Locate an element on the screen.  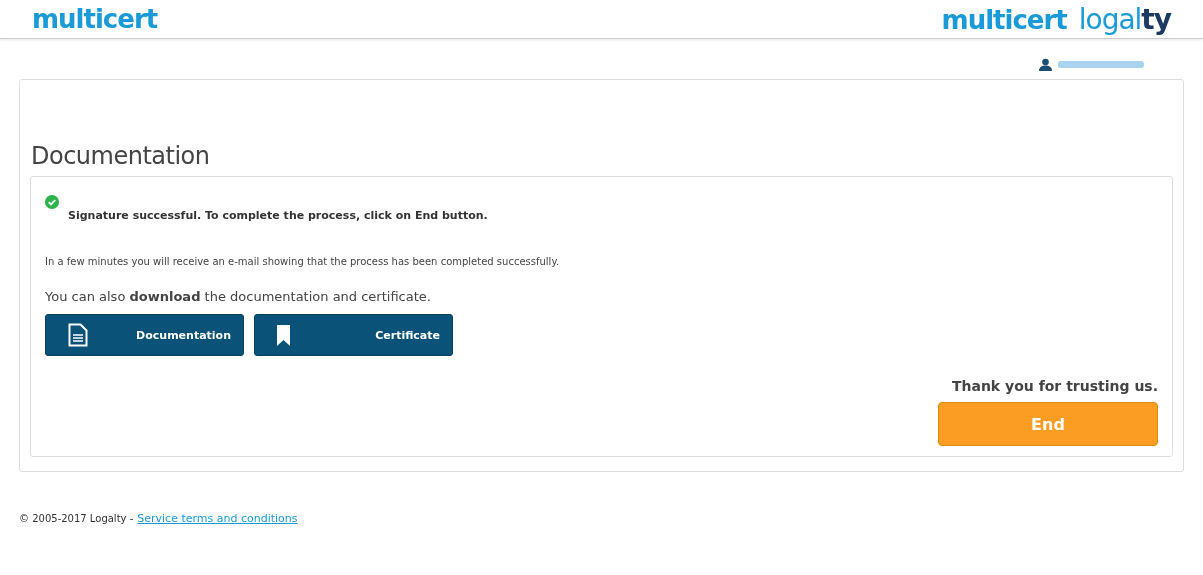
check-circle-icon is located at coordinates (52, 202).